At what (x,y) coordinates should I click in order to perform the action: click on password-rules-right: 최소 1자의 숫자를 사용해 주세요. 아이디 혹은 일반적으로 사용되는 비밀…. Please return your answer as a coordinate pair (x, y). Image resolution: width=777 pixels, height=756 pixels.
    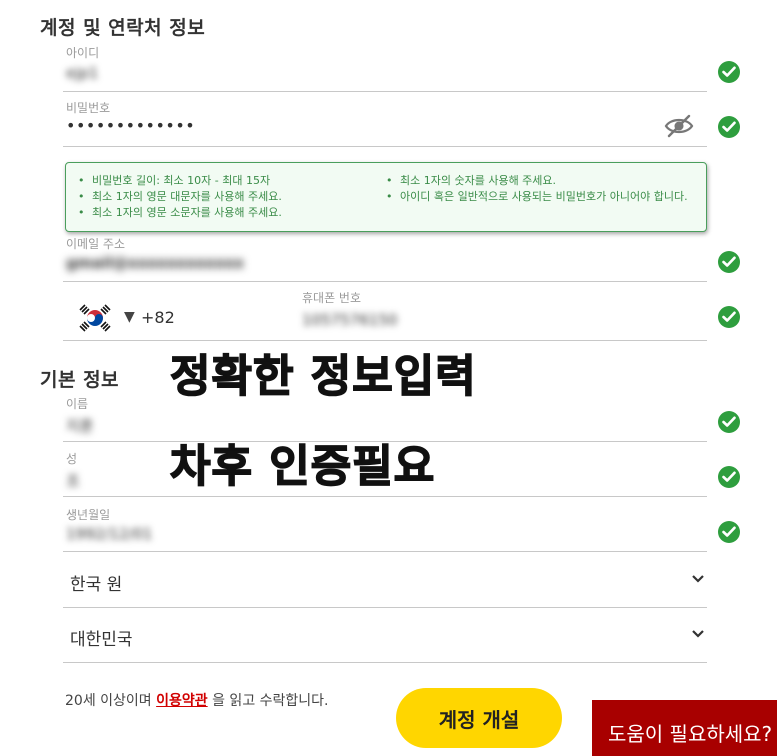
    Looking at the image, I should click on (539, 189).